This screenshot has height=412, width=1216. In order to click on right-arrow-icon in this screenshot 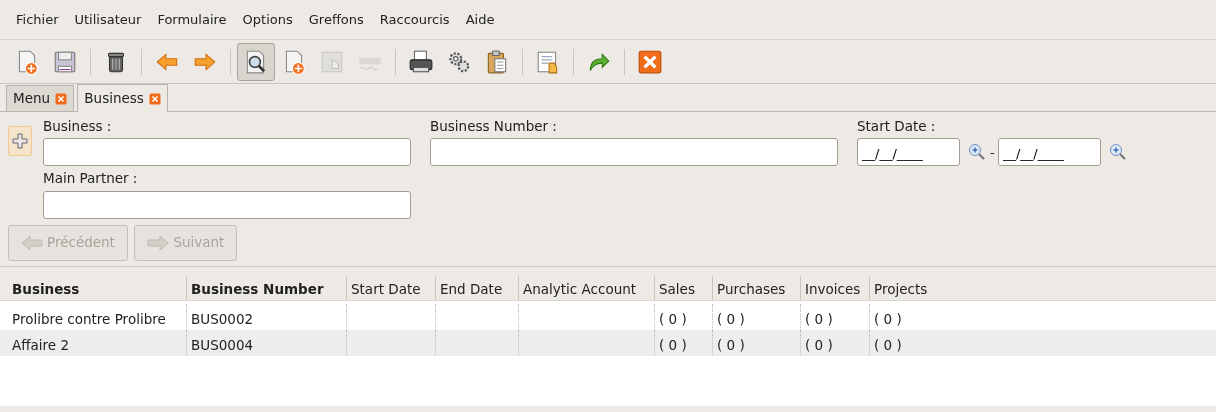, I will do `click(158, 242)`.